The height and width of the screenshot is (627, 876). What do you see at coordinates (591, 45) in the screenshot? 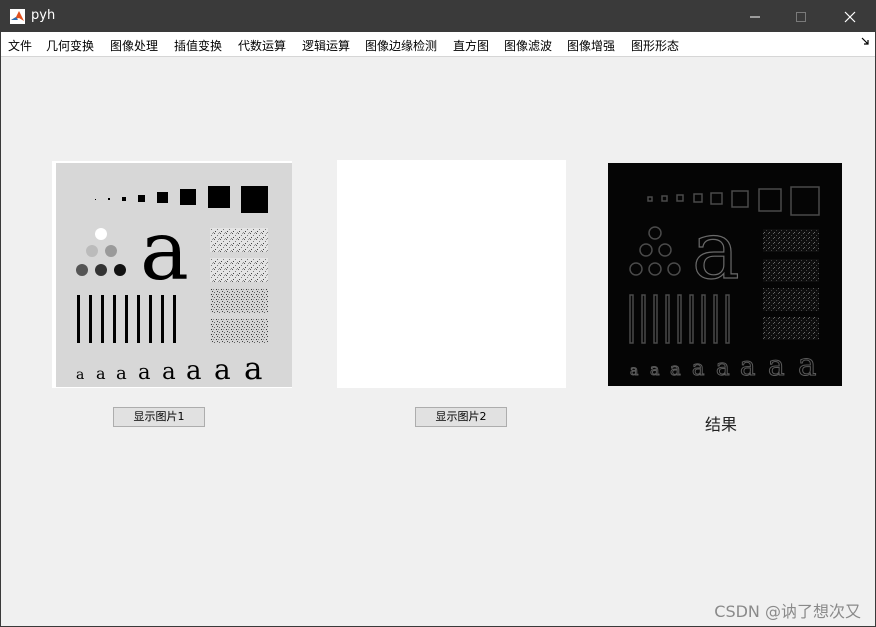
I see `menu-enhance: 图像增强` at bounding box center [591, 45].